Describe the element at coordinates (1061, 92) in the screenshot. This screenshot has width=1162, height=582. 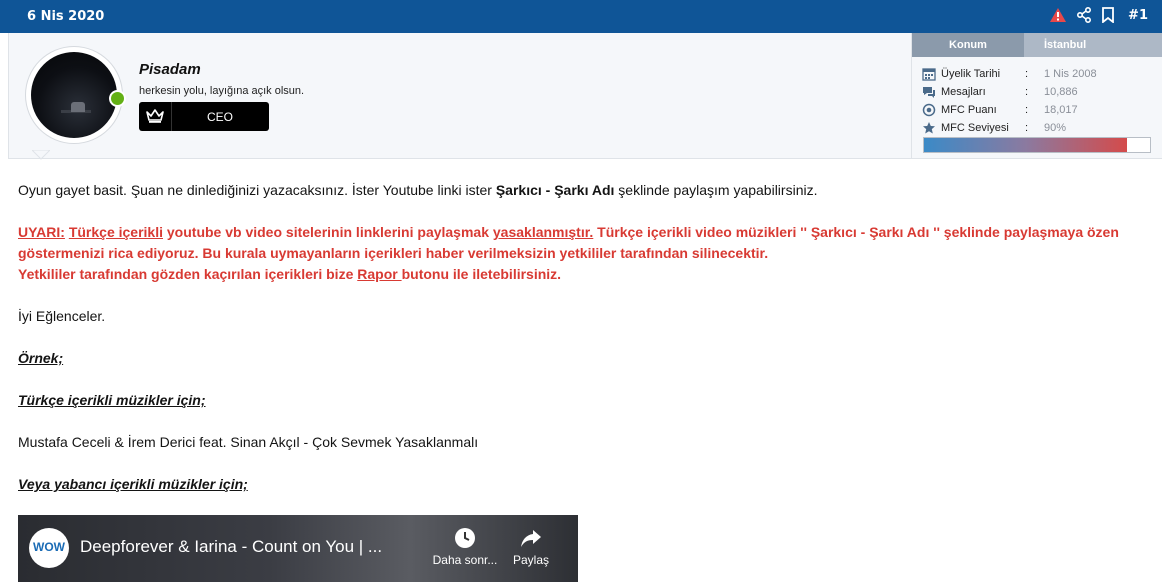
I see `stat-value: 10,886` at that location.